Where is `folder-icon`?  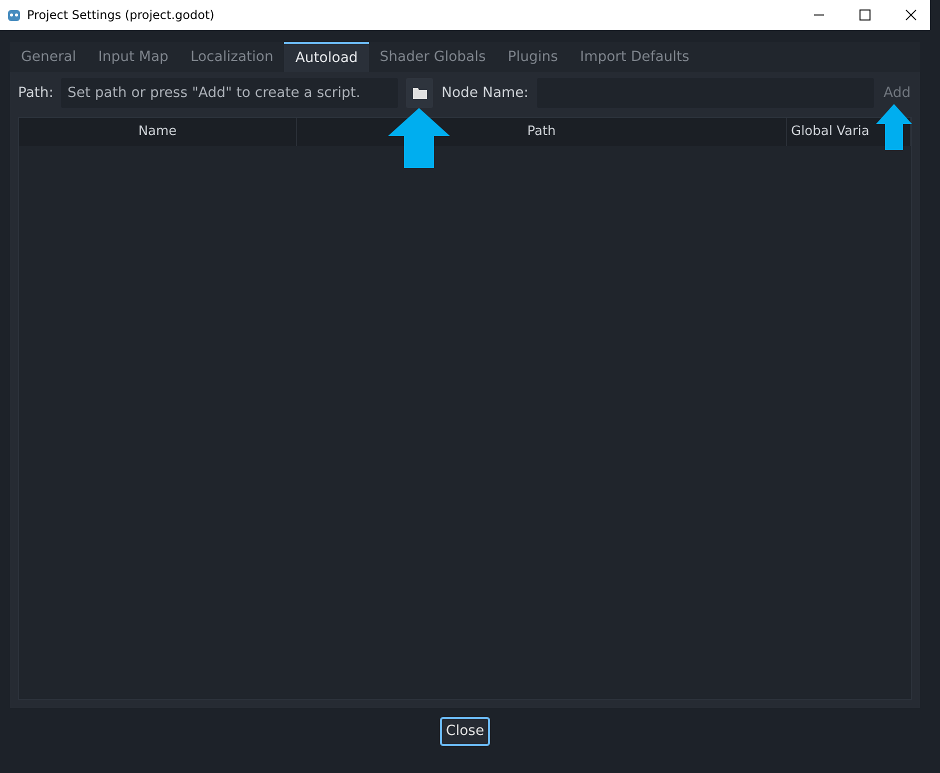 folder-icon is located at coordinates (419, 93).